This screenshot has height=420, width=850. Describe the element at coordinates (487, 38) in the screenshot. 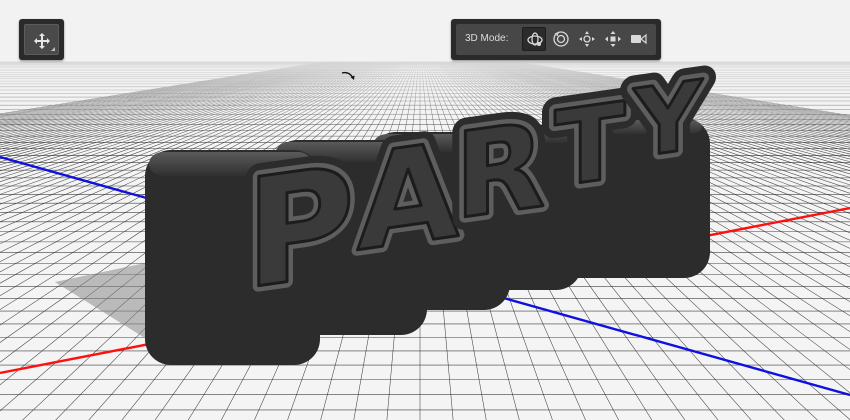

I see `3d-mode-label: 3D Mode:` at that location.